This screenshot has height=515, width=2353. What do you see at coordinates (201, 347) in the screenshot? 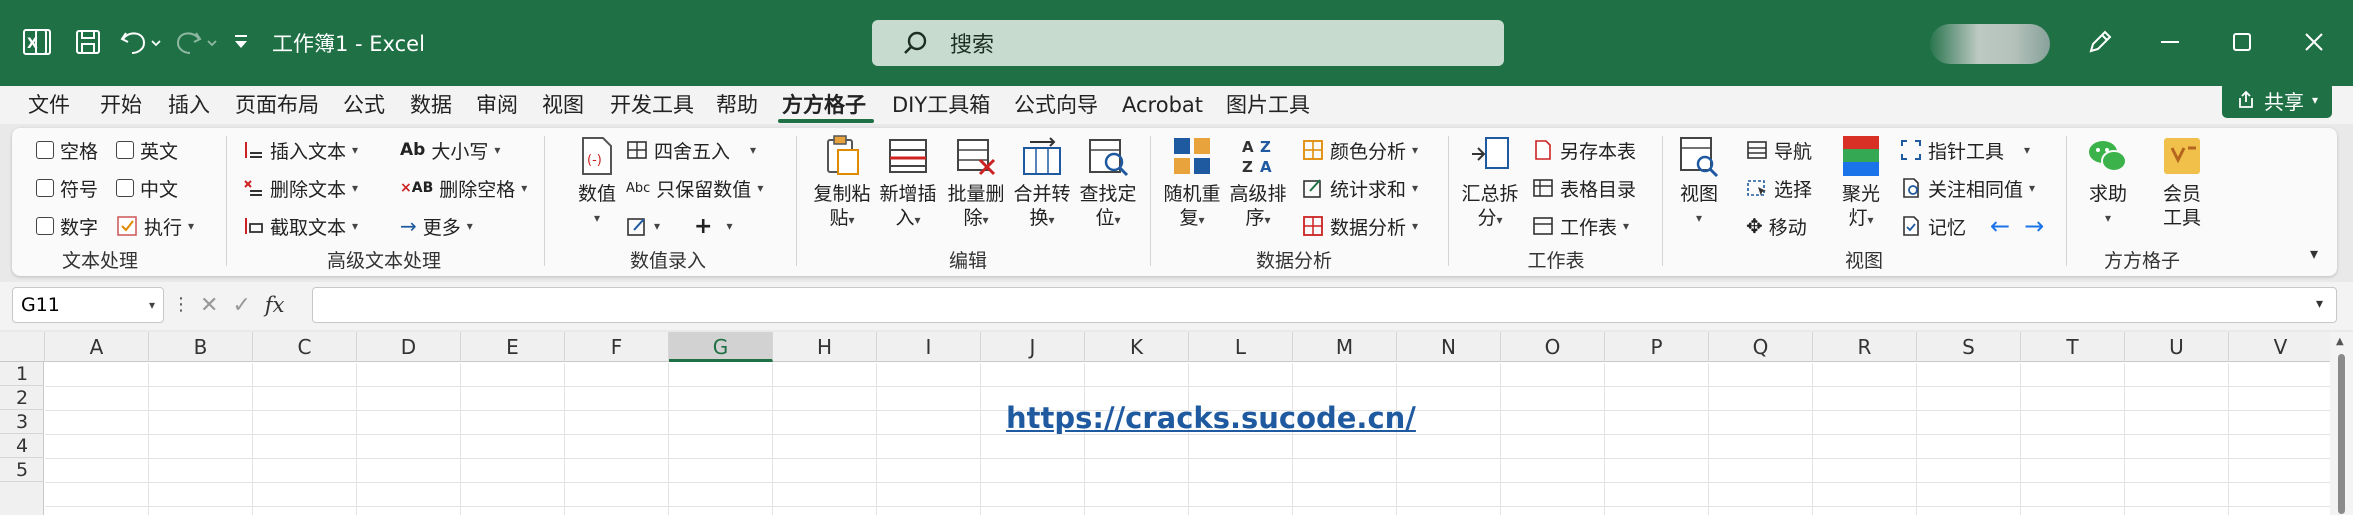
I see `column-header-b: B` at bounding box center [201, 347].